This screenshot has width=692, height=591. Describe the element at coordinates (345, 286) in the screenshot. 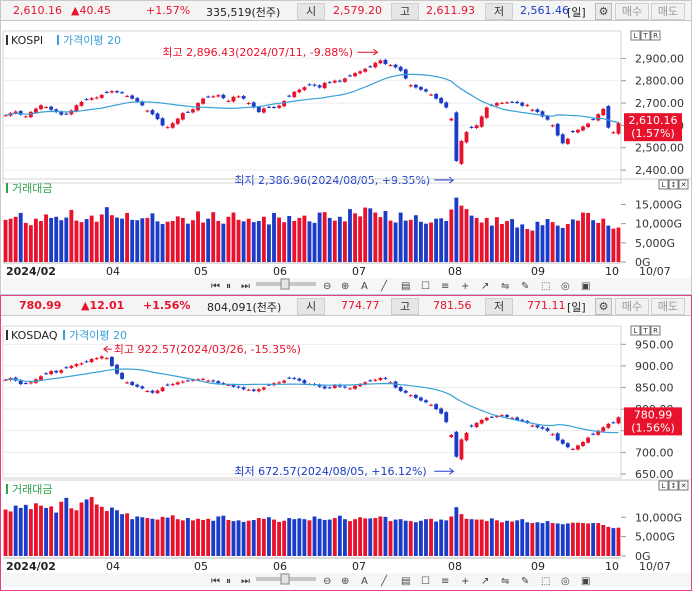

I see `kospi-zoom-in-icon: ⊕` at that location.